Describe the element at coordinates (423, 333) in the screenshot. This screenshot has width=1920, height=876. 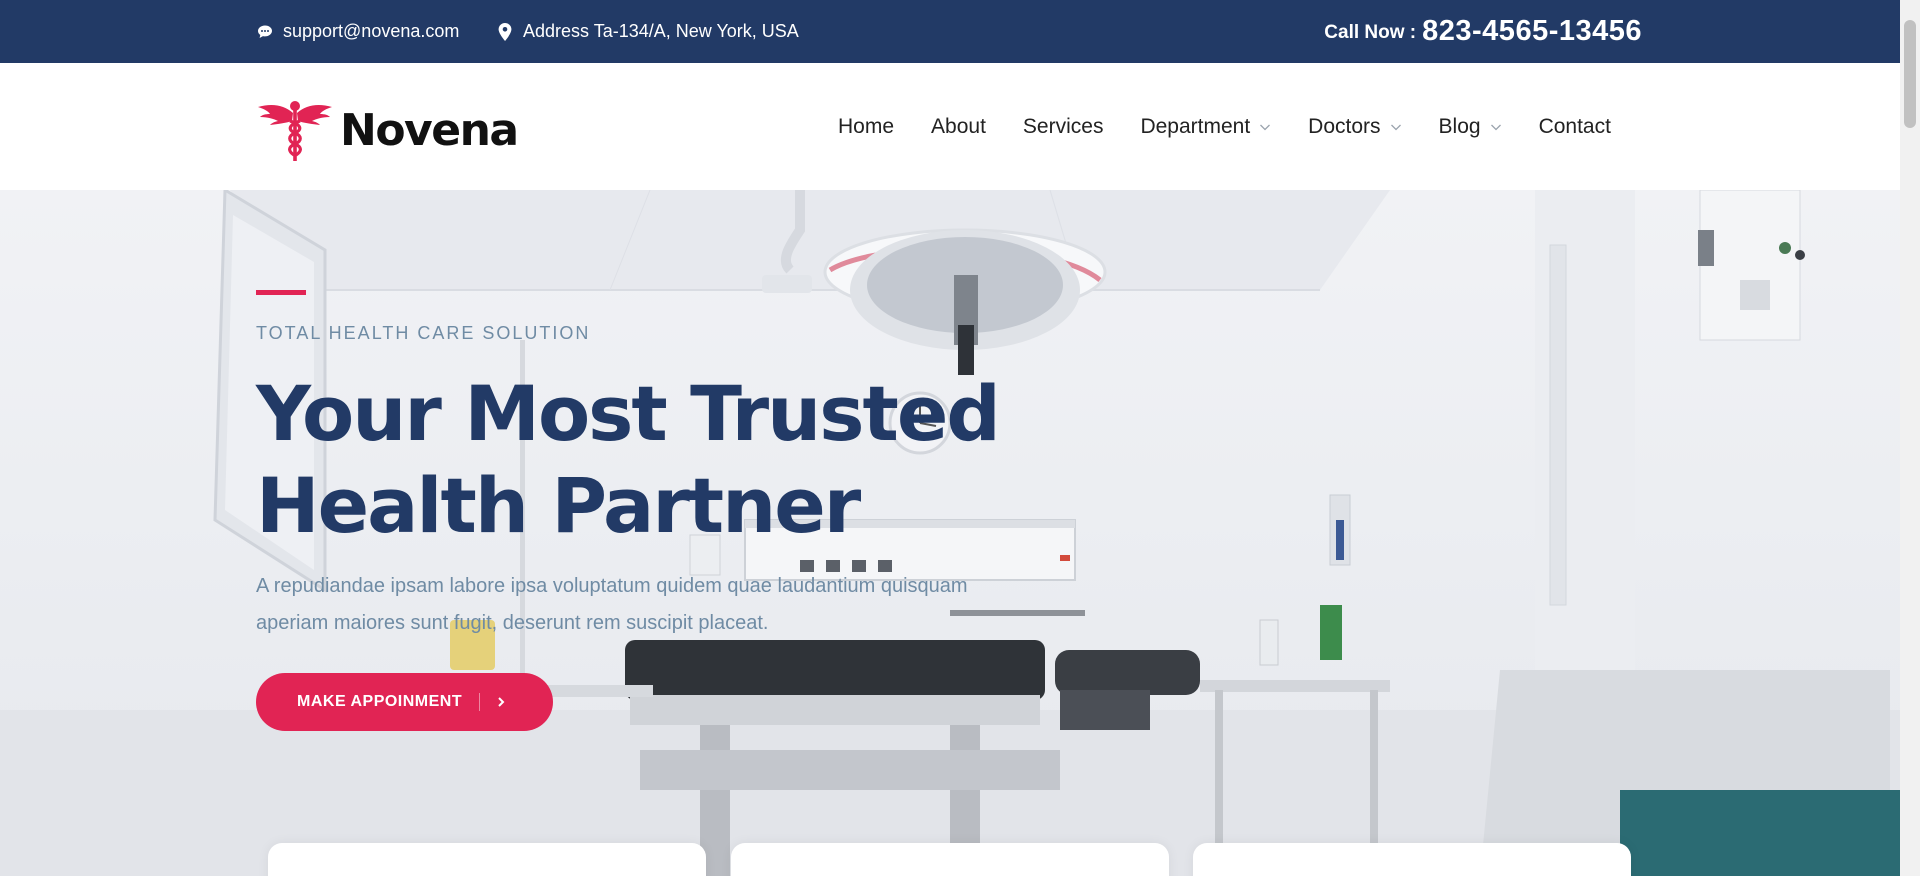
I see `hero-eyebrow: TOTAL HEALTH CARE SOLUTION` at that location.